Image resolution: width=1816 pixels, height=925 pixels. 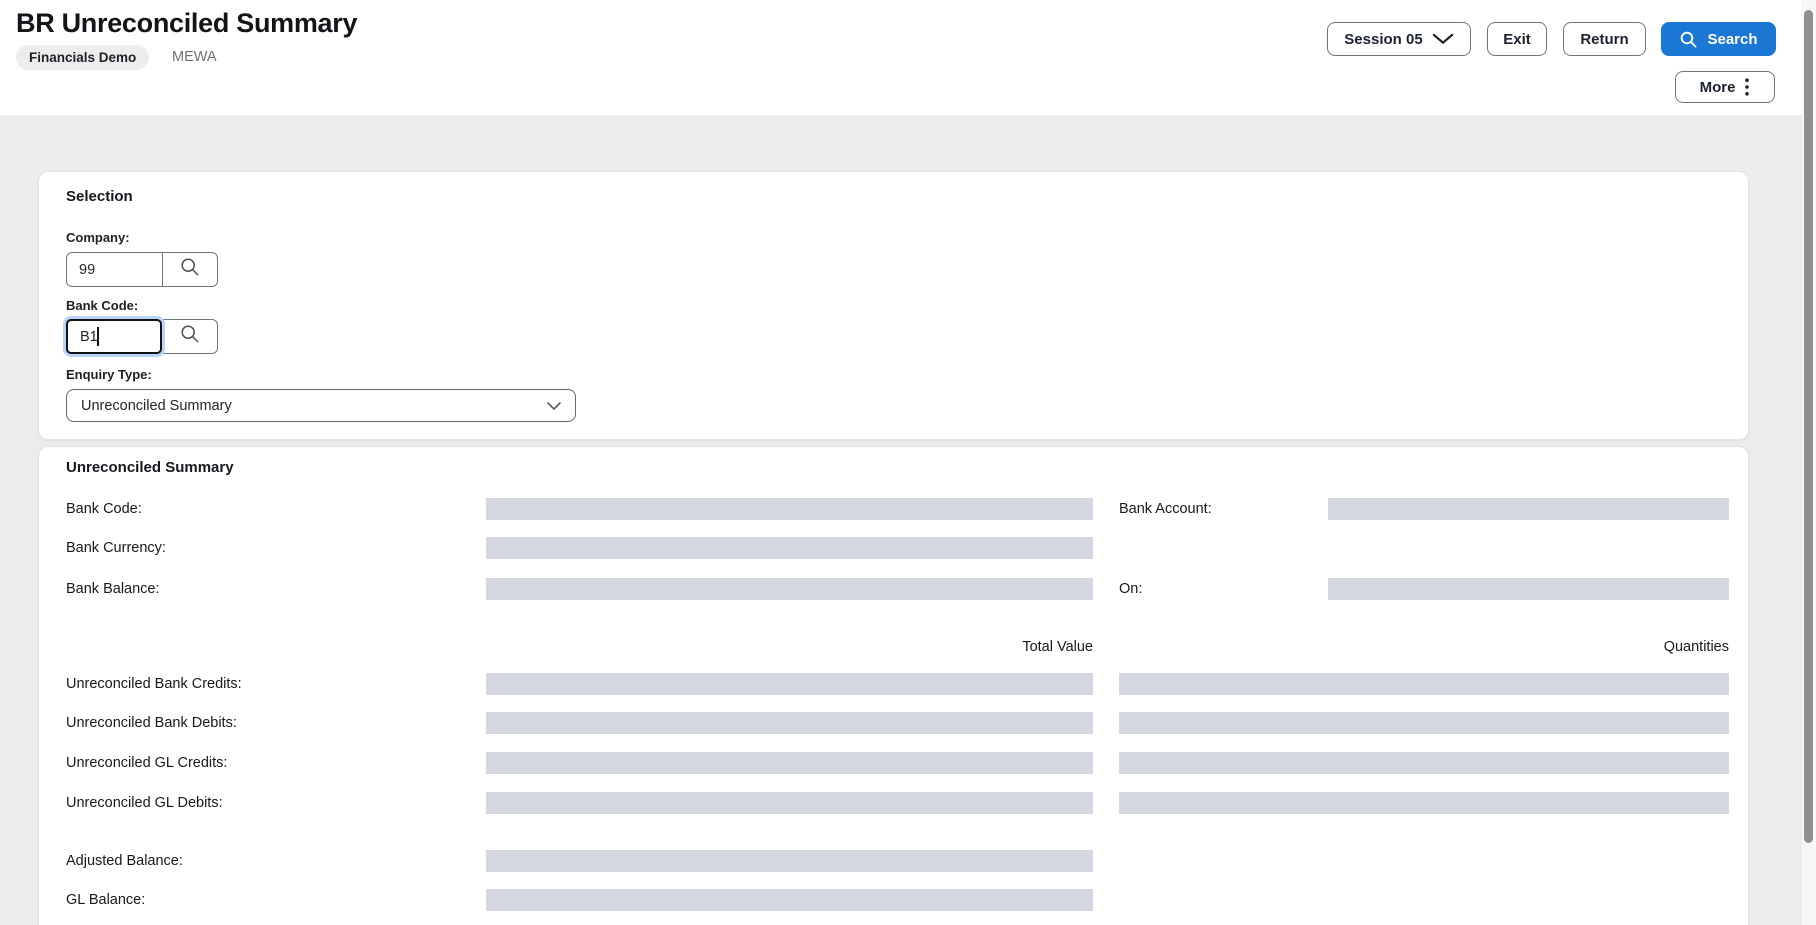 What do you see at coordinates (98, 336) in the screenshot?
I see `text-caret` at bounding box center [98, 336].